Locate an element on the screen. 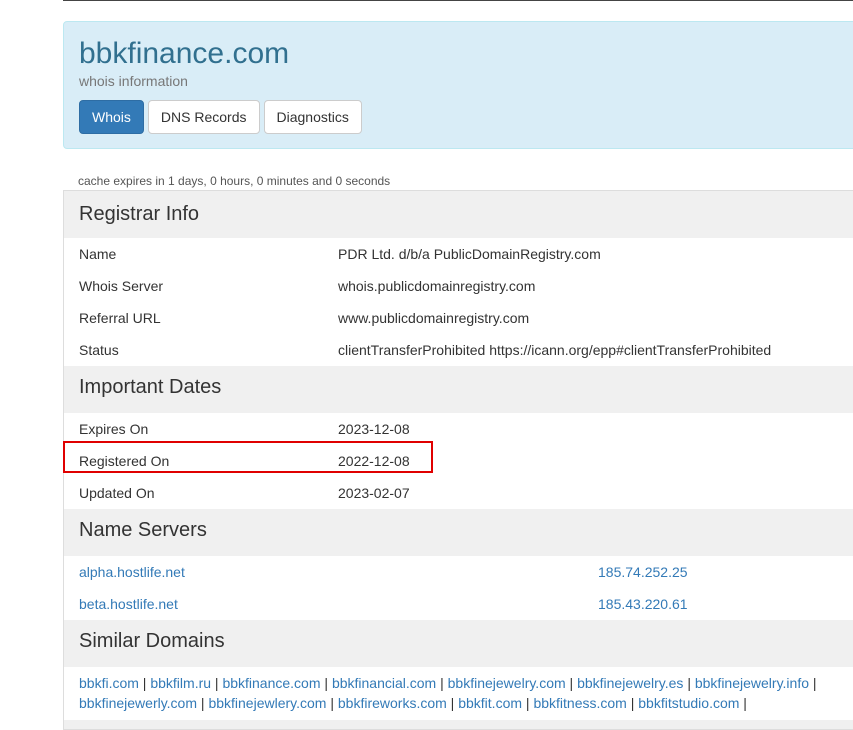  similar-domain-link: bbkfinejewerly.com is located at coordinates (138, 703).